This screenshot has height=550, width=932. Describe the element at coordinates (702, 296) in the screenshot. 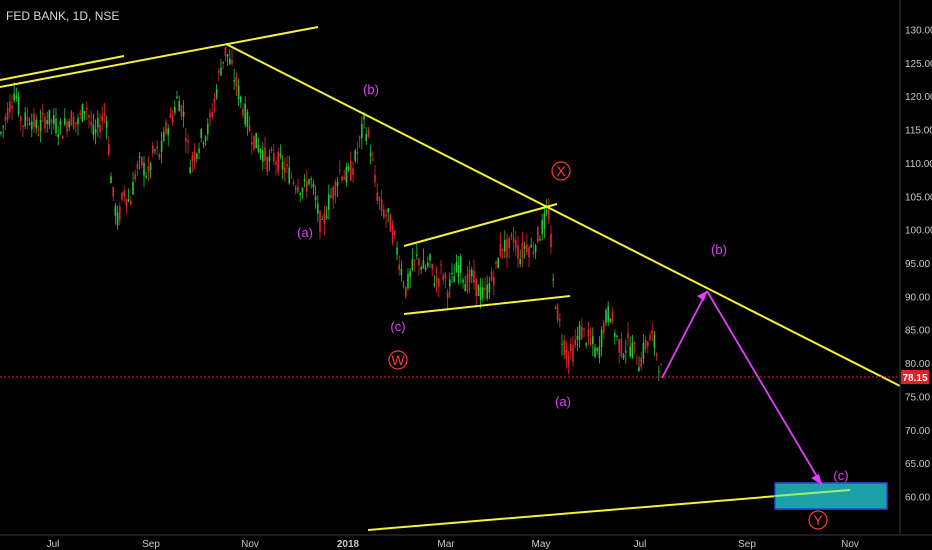

I see `projection-up-arrowhead` at that location.